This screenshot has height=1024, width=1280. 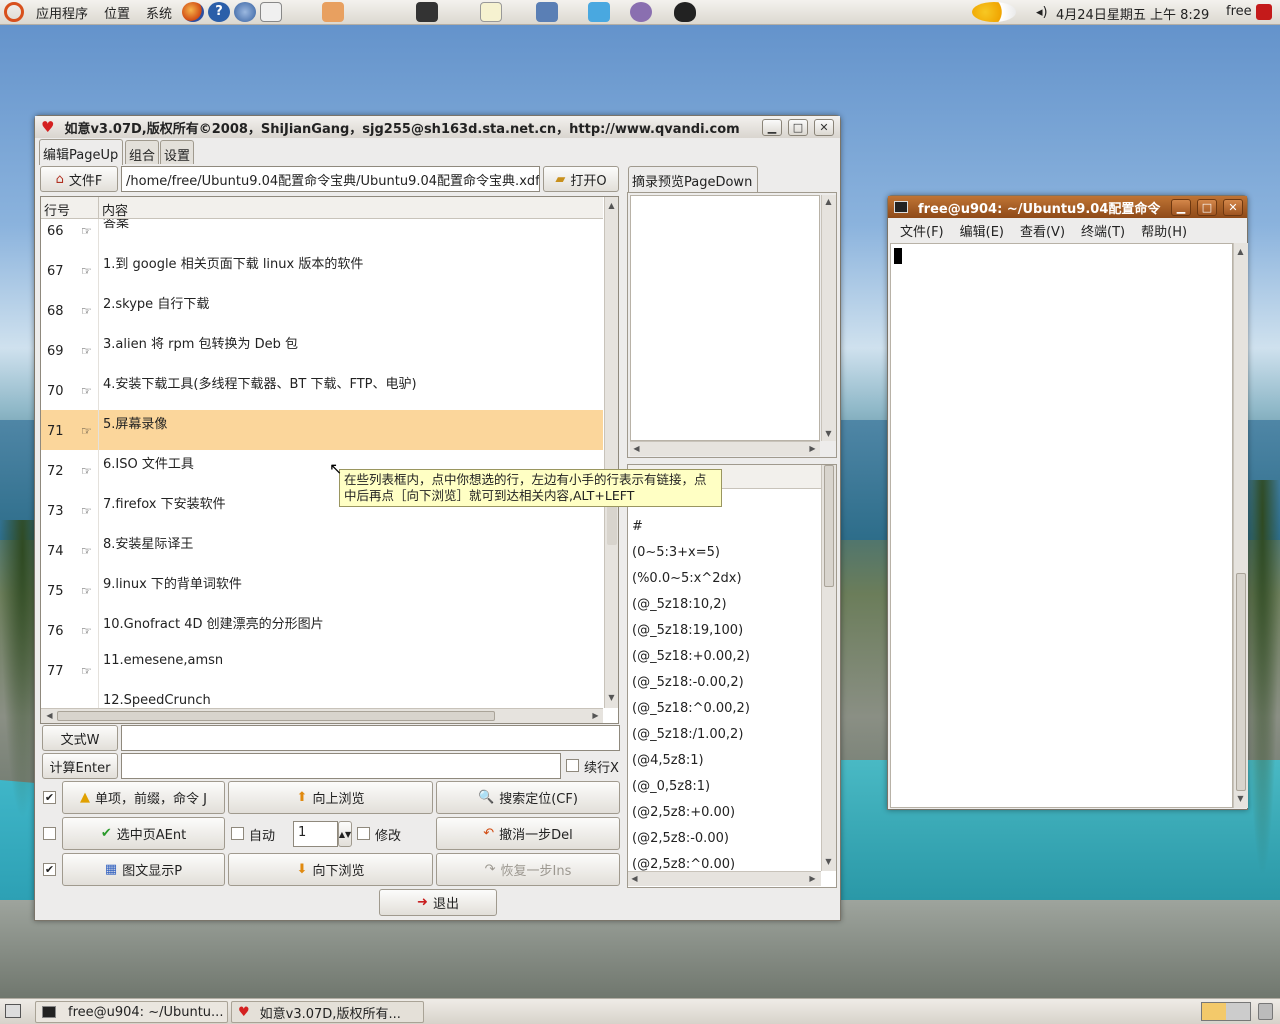 I want to click on list-scroll-thumb, so click(x=829, y=526).